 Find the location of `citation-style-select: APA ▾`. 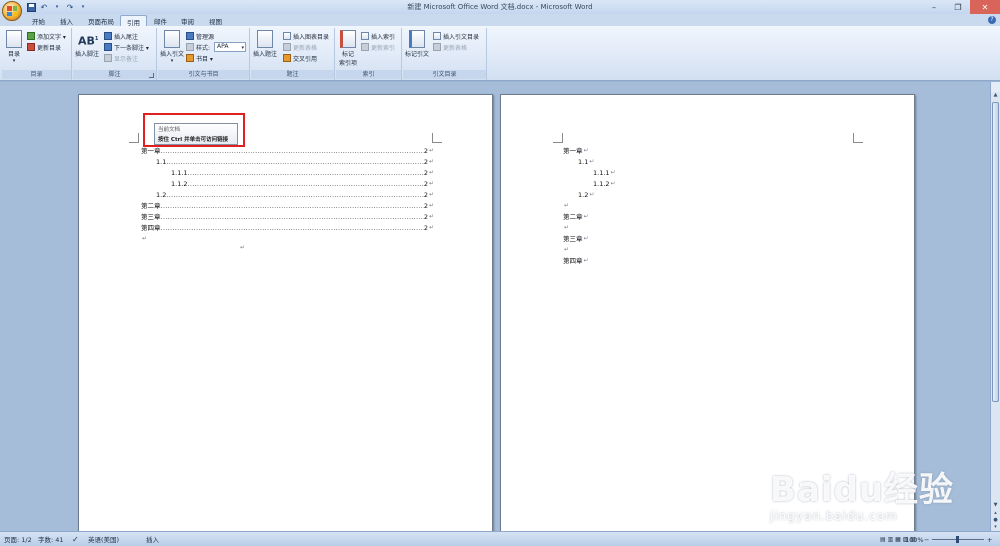

citation-style-select: APA ▾ is located at coordinates (230, 47).